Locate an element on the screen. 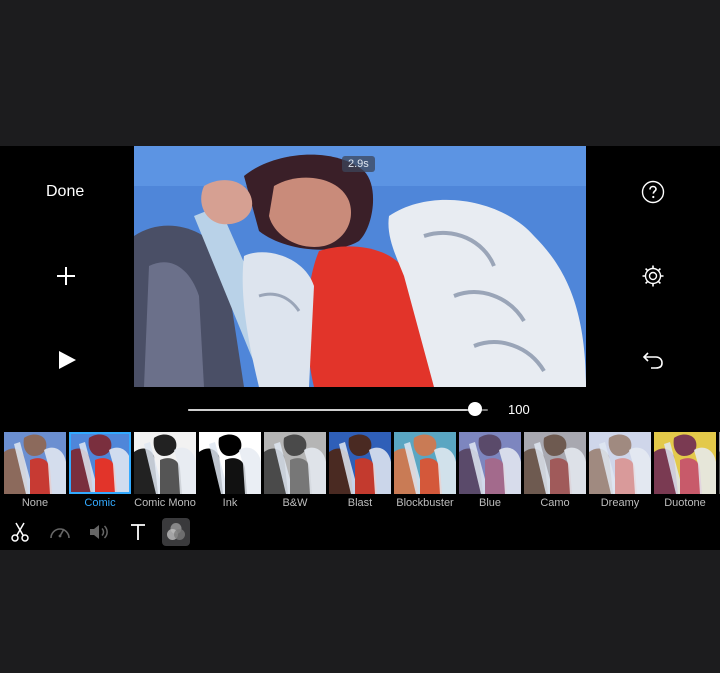 The image size is (720, 673). filter-item: B&W is located at coordinates (295, 472).